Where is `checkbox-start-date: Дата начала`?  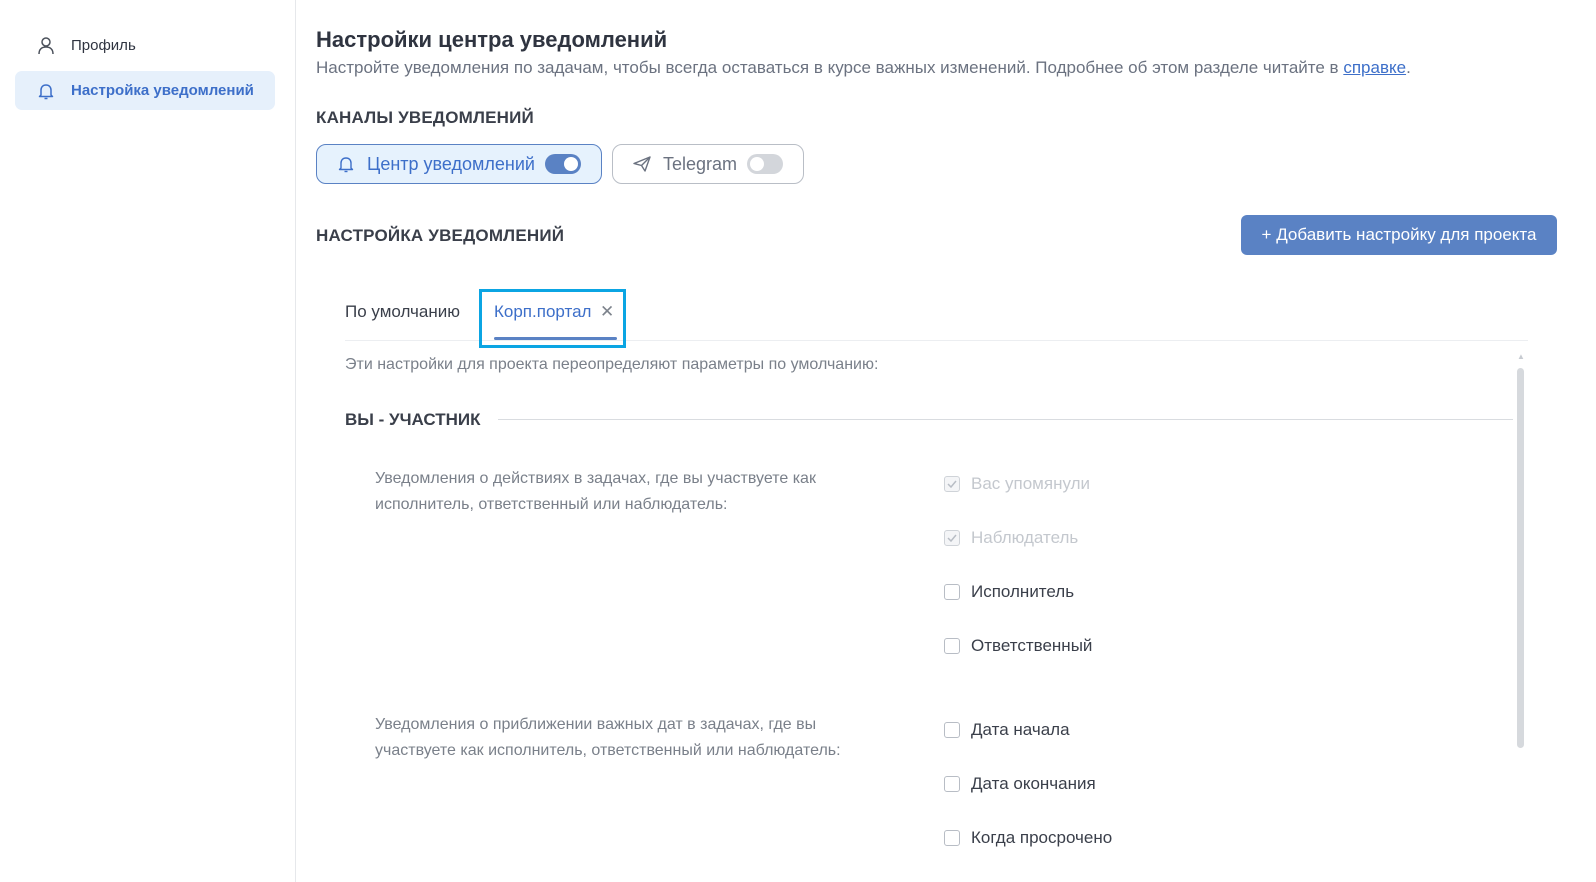 checkbox-start-date: Дата начала is located at coordinates (1007, 730).